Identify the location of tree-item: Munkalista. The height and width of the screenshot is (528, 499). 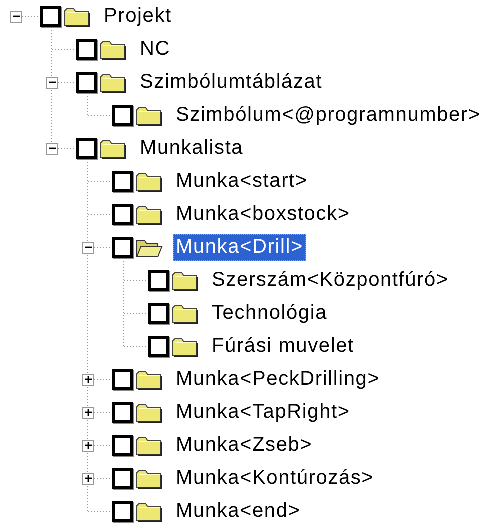
(192, 148).